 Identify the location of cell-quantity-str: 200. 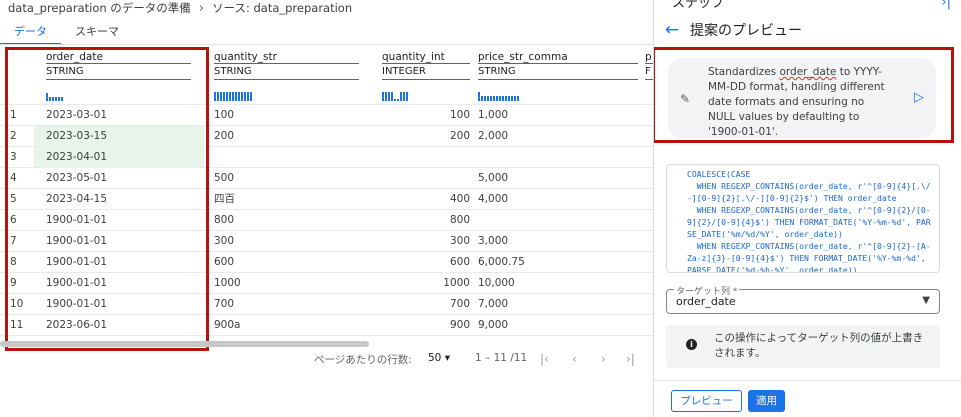
(224, 136).